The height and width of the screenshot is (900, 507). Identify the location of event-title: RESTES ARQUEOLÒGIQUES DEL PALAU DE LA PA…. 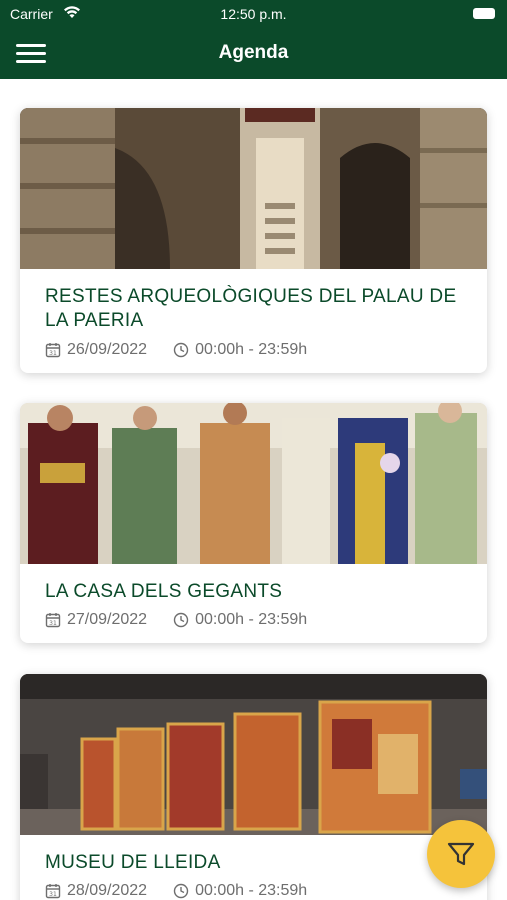
(251, 308).